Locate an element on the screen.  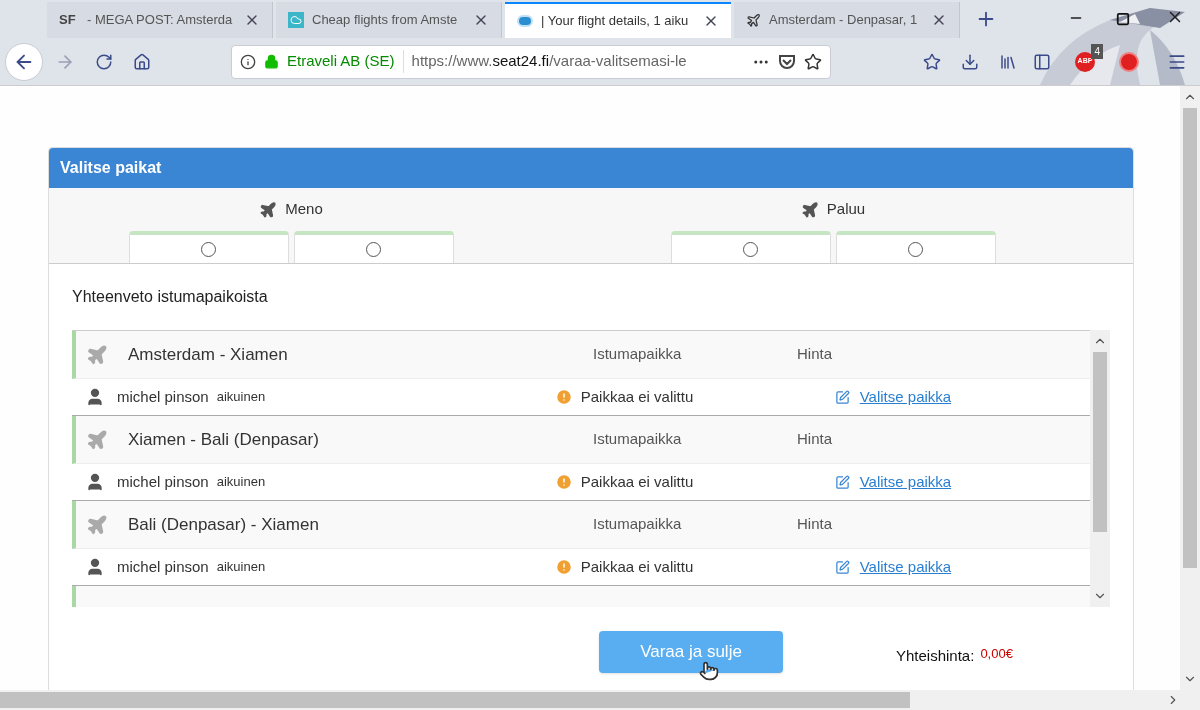
route-title: Amsterdam - Xiamen is located at coordinates (208, 354).